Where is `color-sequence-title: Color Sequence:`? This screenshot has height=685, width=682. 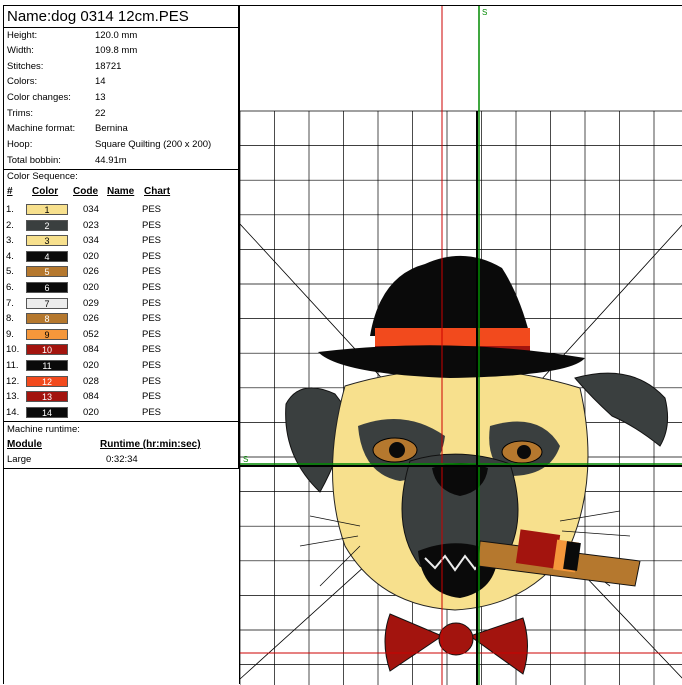 color-sequence-title: Color Sequence: is located at coordinates (42, 176).